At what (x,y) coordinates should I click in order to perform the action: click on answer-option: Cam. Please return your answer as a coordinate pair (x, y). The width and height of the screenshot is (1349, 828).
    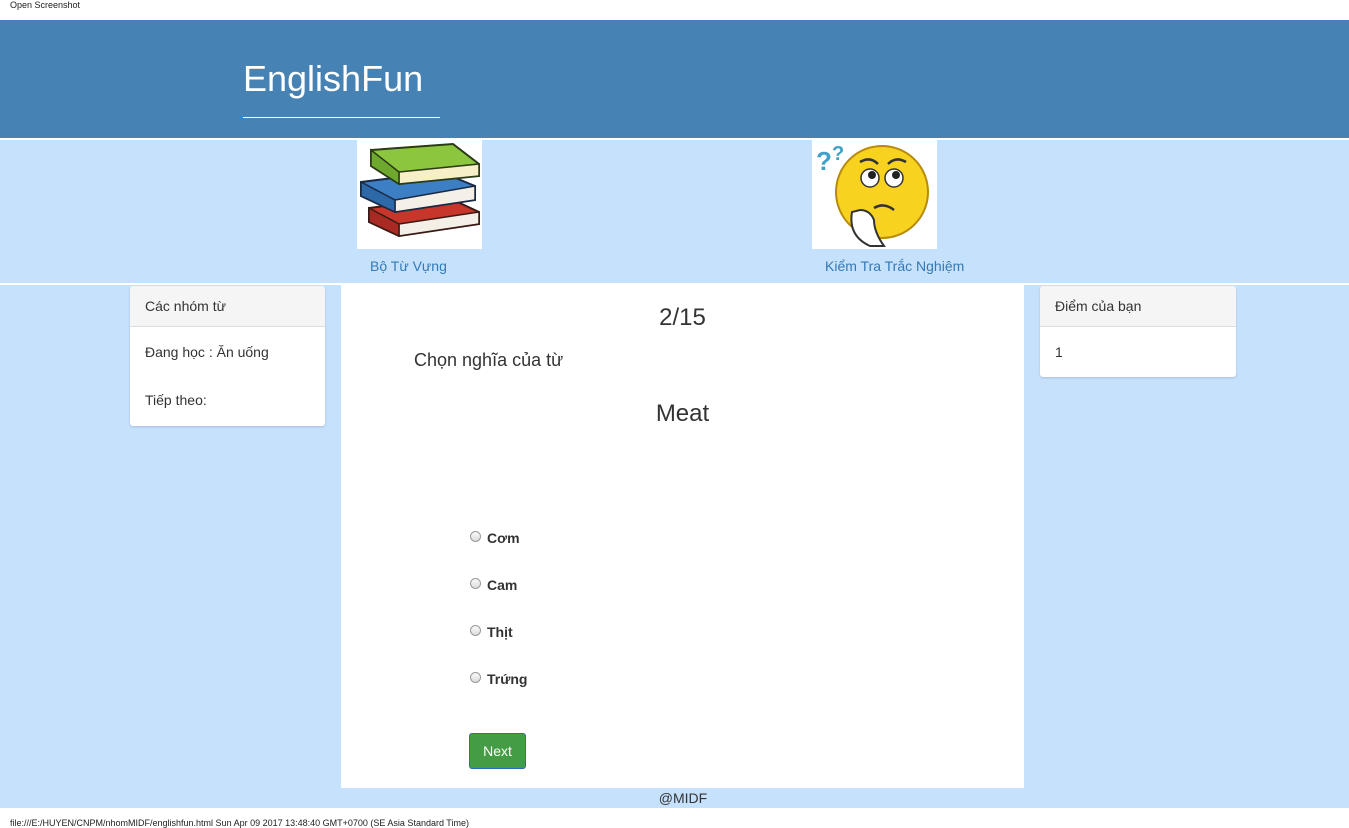
    Looking at the image, I should click on (493, 585).